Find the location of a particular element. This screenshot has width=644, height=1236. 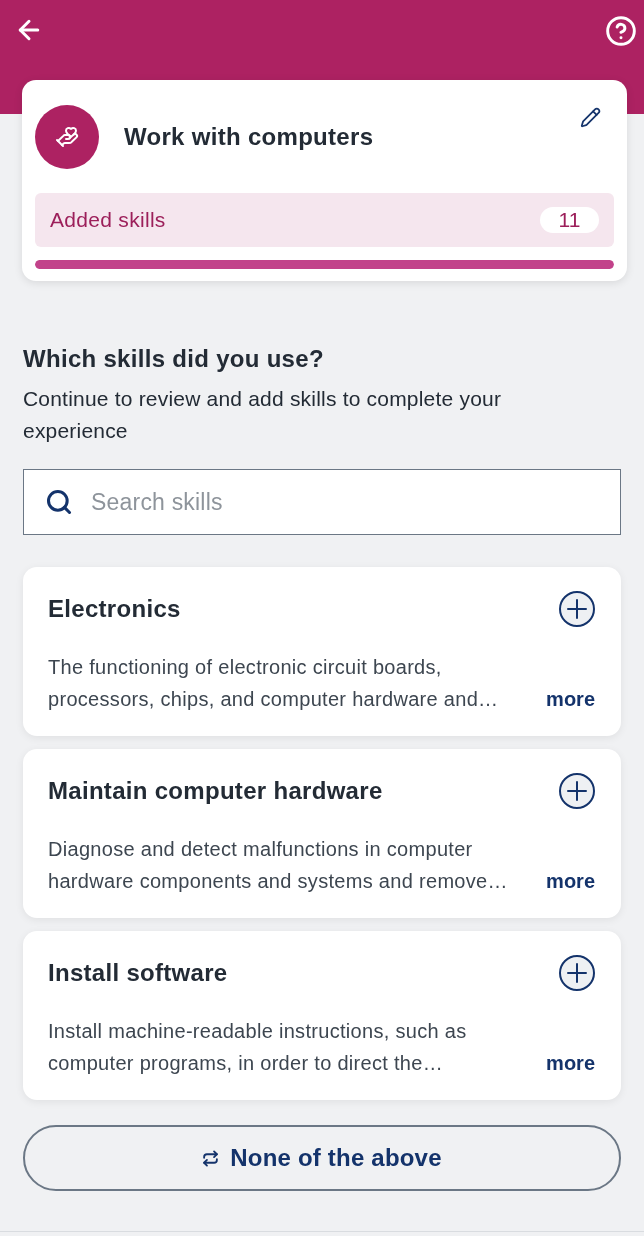

experience-title: Work with computers is located at coordinates (249, 137).